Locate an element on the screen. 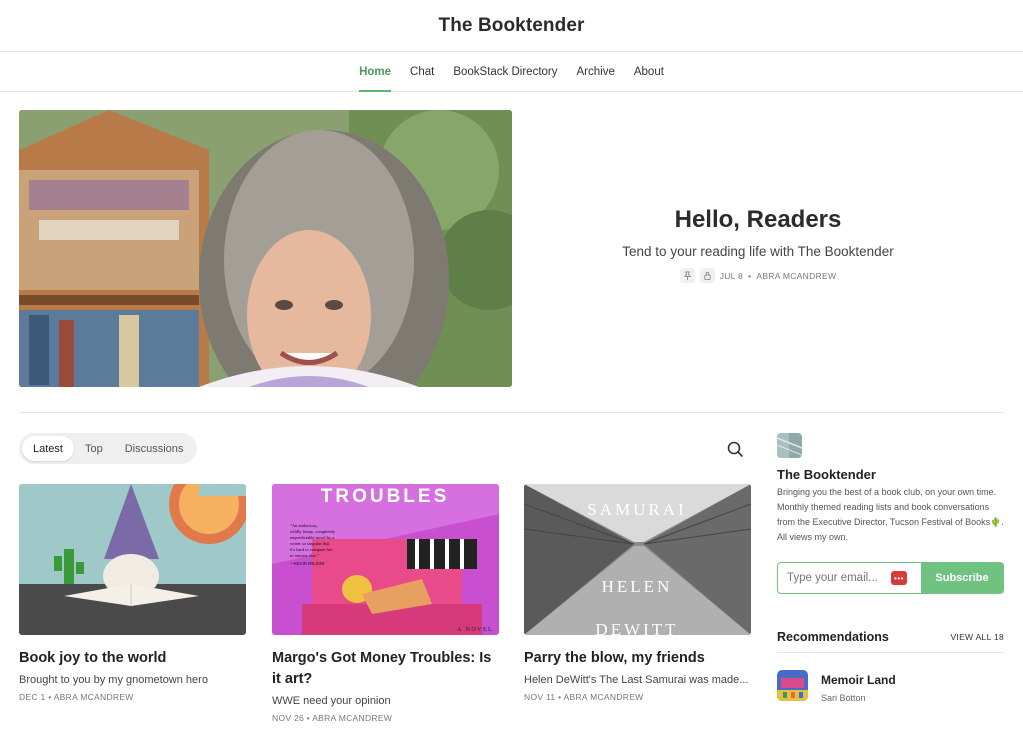 Image resolution: width=1023 pixels, height=730 pixels. book-cover-tag: A NOVEL is located at coordinates (475, 630).